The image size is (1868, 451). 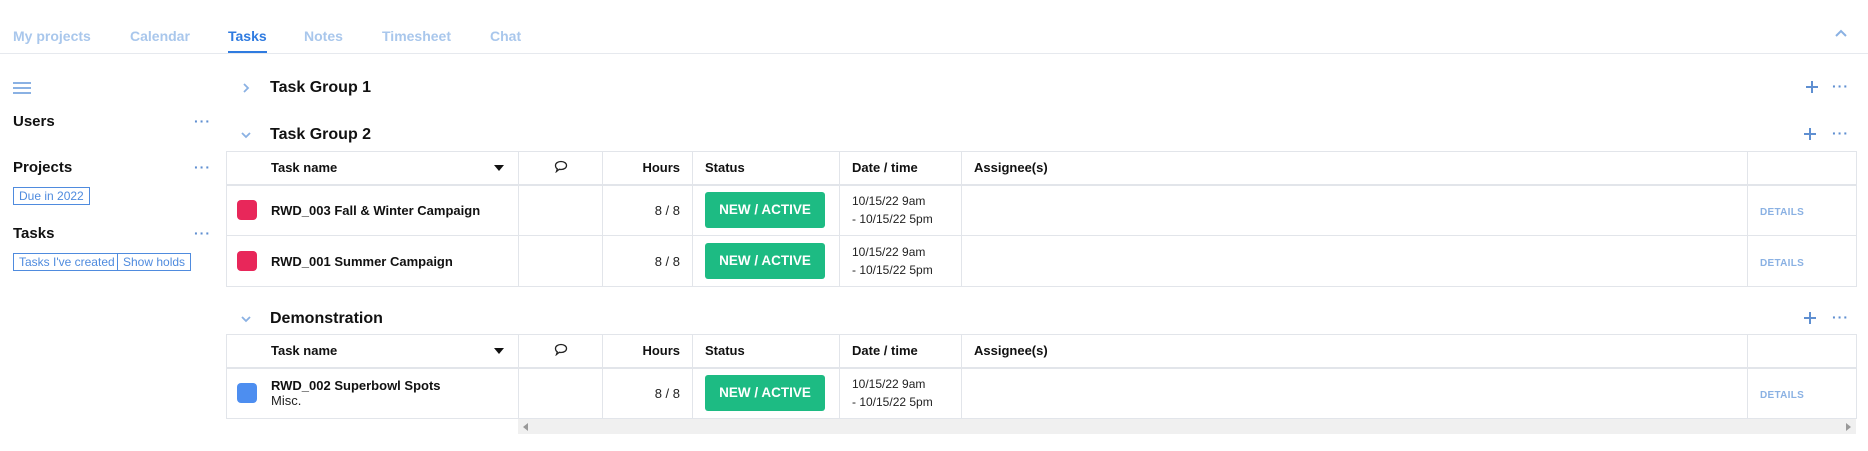 What do you see at coordinates (246, 88) in the screenshot?
I see `chevron-right-icon` at bounding box center [246, 88].